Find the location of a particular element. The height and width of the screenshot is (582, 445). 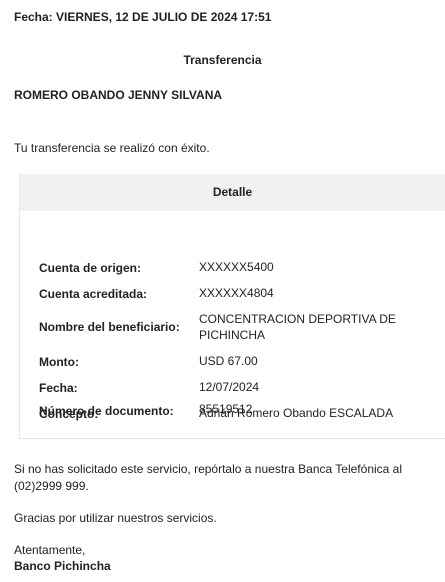

credited-account-label: Cuenta acreditada: is located at coordinates (93, 294).